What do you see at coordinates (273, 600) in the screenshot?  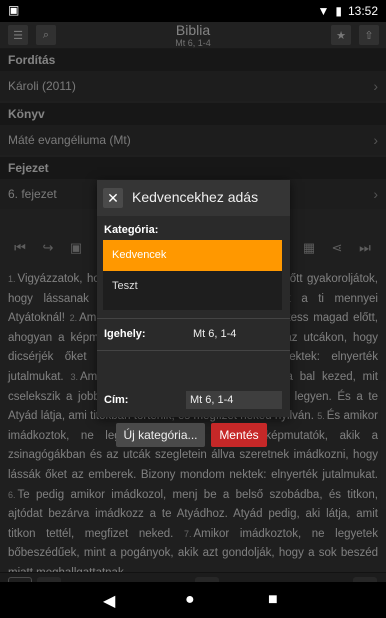 I see `recents-icon: ■` at bounding box center [273, 600].